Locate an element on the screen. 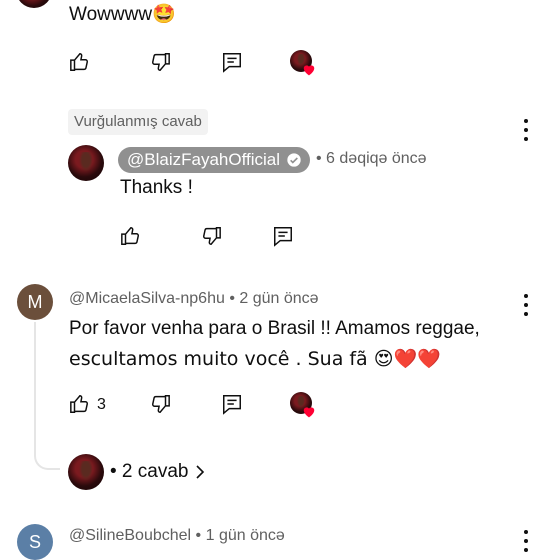 The image size is (560, 560). avatar-blaizfayah is located at coordinates (86, 163).